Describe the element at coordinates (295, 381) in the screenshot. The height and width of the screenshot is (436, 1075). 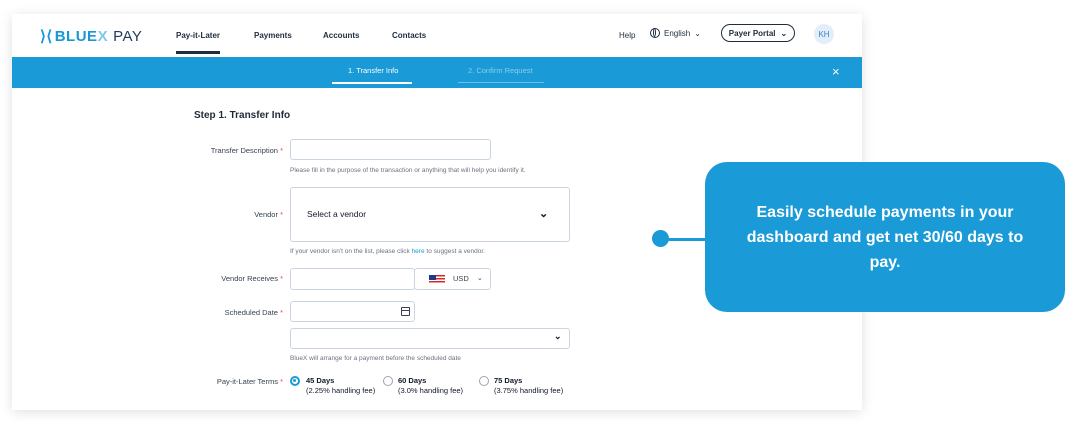
I see `terms-45-days-radio` at that location.